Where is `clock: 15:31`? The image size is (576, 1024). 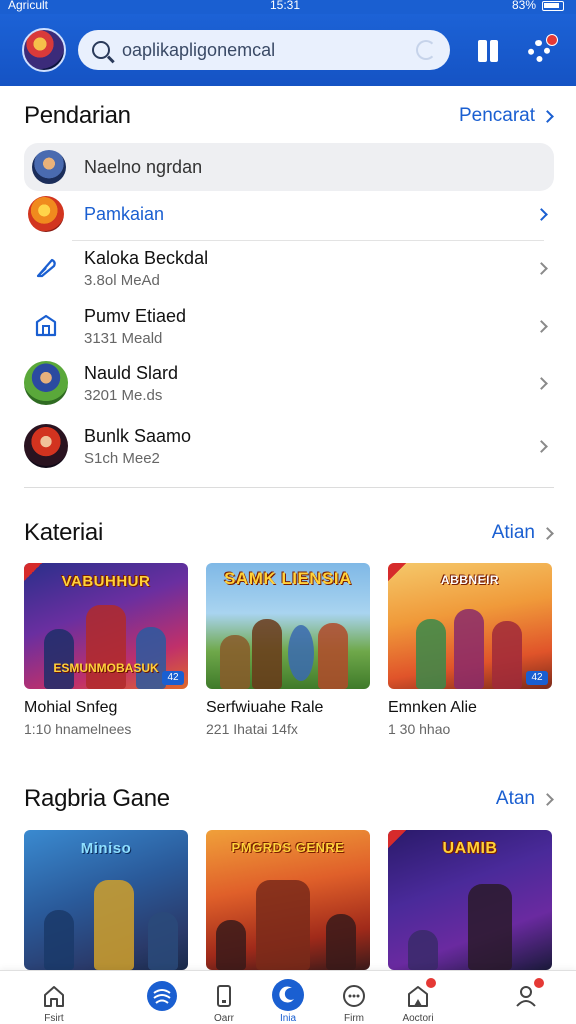 clock: 15:31 is located at coordinates (285, 6).